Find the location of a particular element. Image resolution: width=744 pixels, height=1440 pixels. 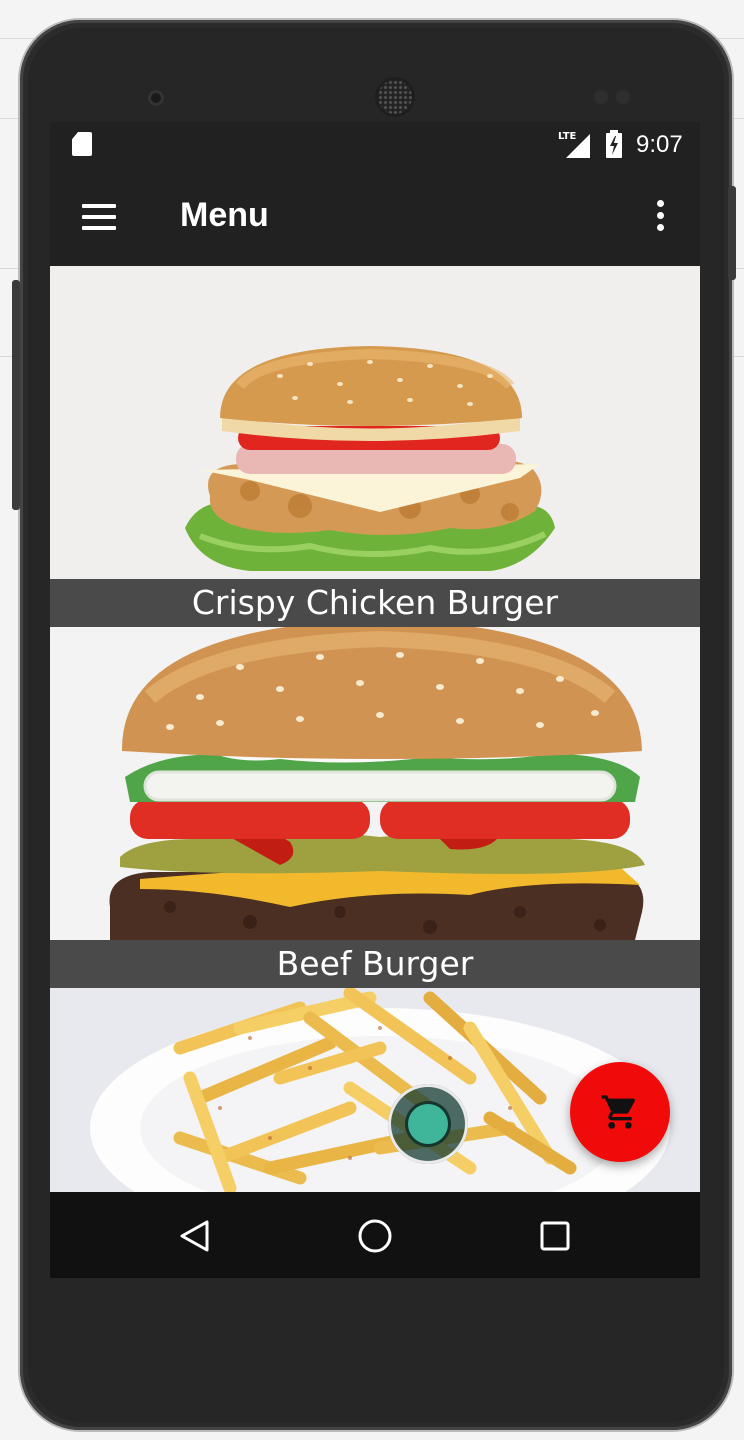

status-clock: 9:07 is located at coordinates (659, 144).